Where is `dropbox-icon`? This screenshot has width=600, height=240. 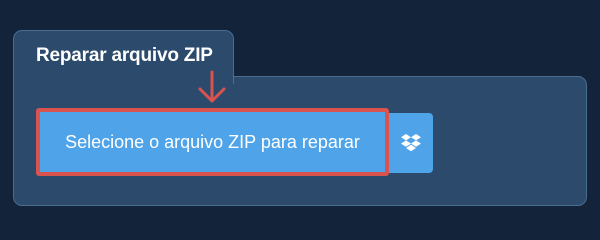
dropbox-icon is located at coordinates (411, 143).